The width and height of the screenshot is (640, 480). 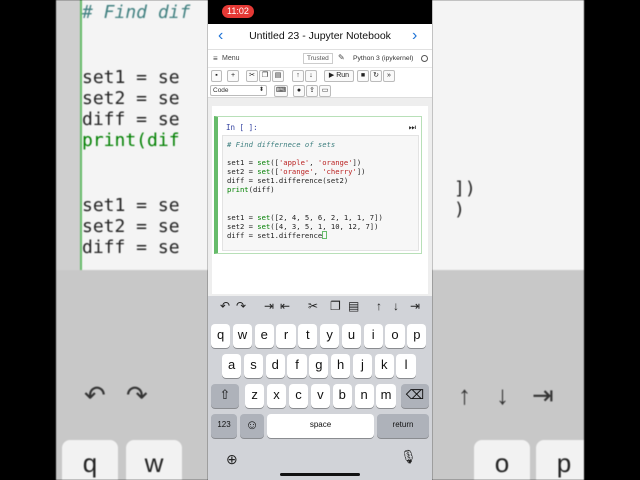 I want to click on text-cursor, so click(x=325, y=234).